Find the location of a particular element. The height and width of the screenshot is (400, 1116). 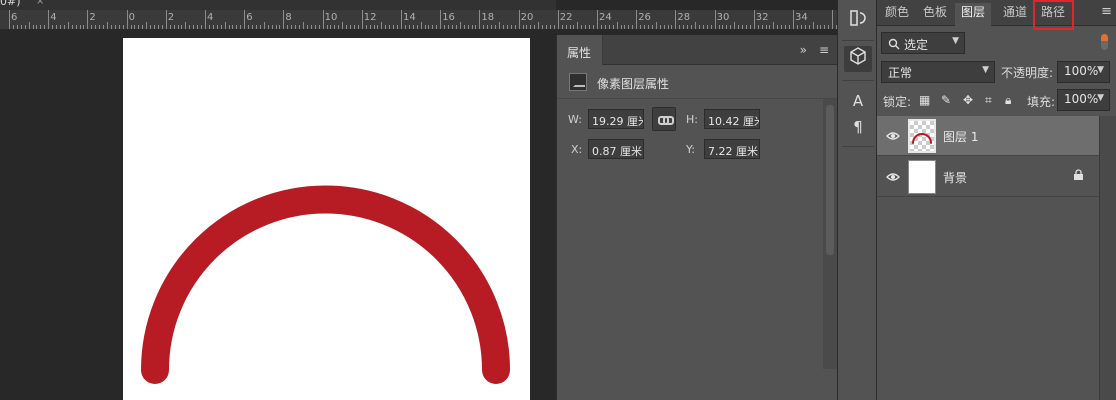

ruler-label: 4 is located at coordinates (53, 17).